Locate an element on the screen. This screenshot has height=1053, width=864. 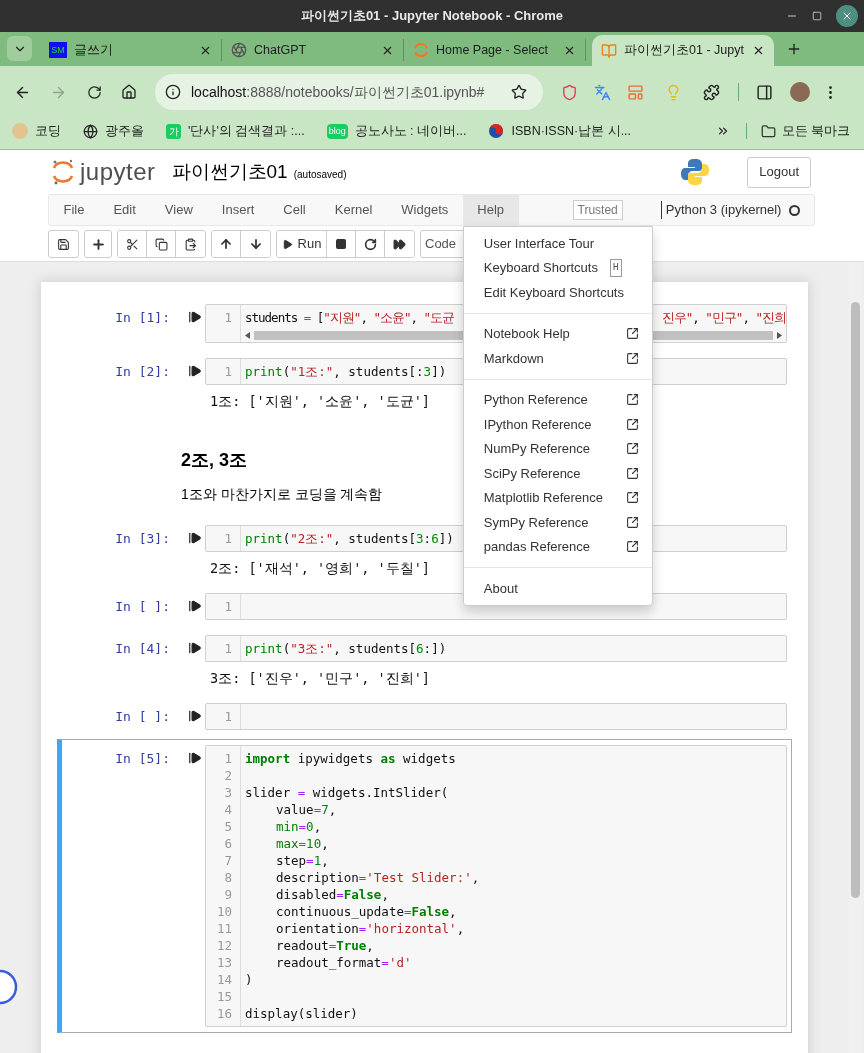
code-line: readout=True, is located at coordinates (324, 945).